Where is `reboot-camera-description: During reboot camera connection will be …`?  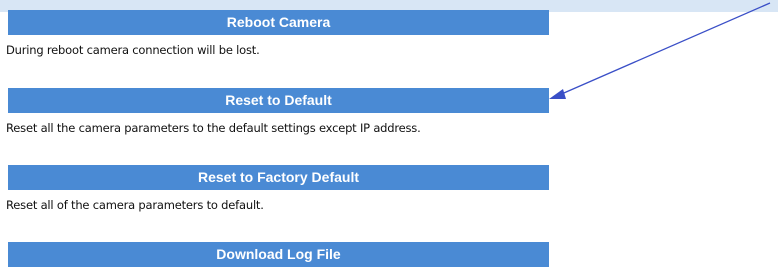
reboot-camera-description: During reboot camera connection will be … is located at coordinates (133, 50).